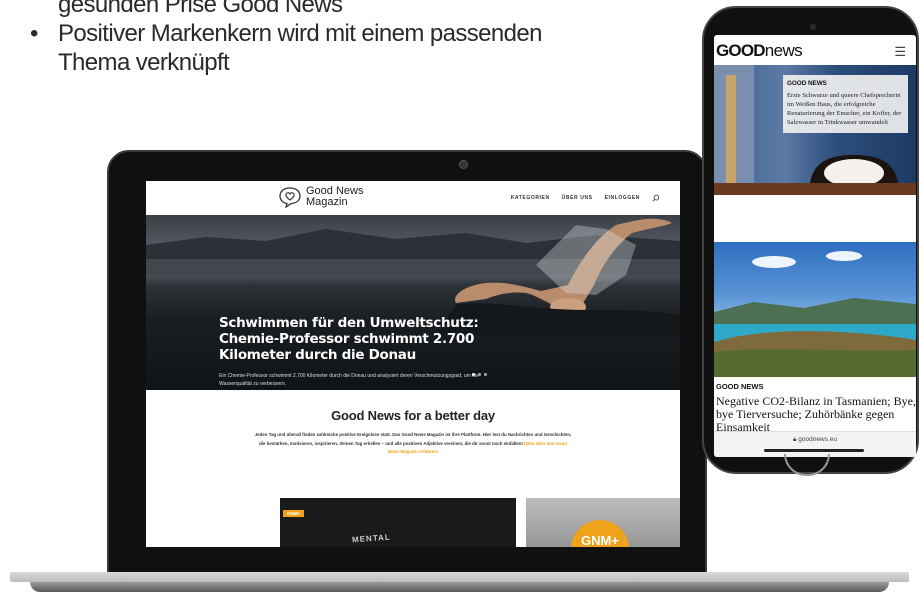 The height and width of the screenshot is (597, 919). Describe the element at coordinates (783, 50) in the screenshot. I see `phone-logo-light: news` at that location.